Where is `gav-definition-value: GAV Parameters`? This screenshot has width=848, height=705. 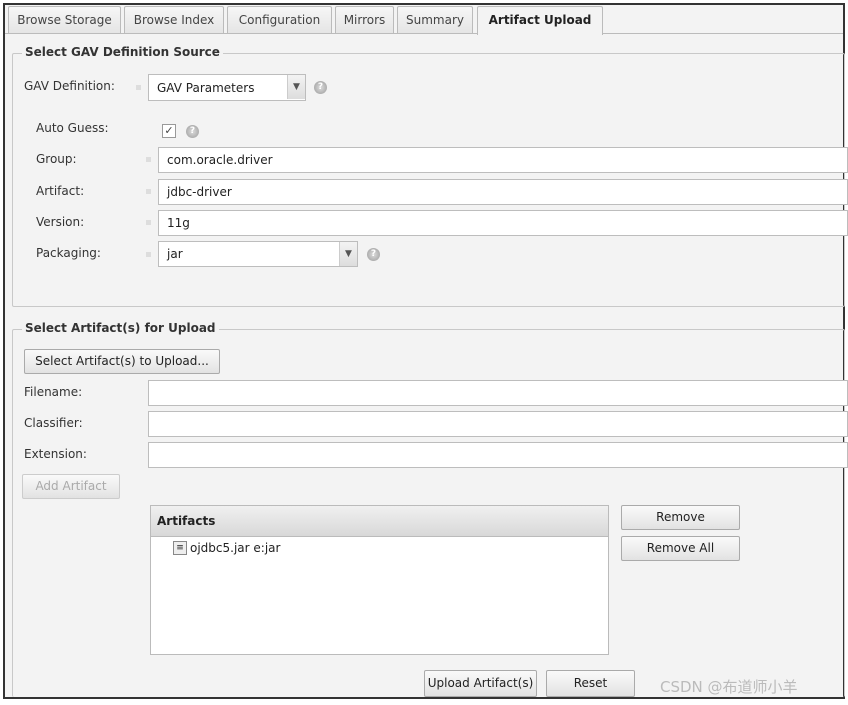 gav-definition-value: GAV Parameters is located at coordinates (206, 88).